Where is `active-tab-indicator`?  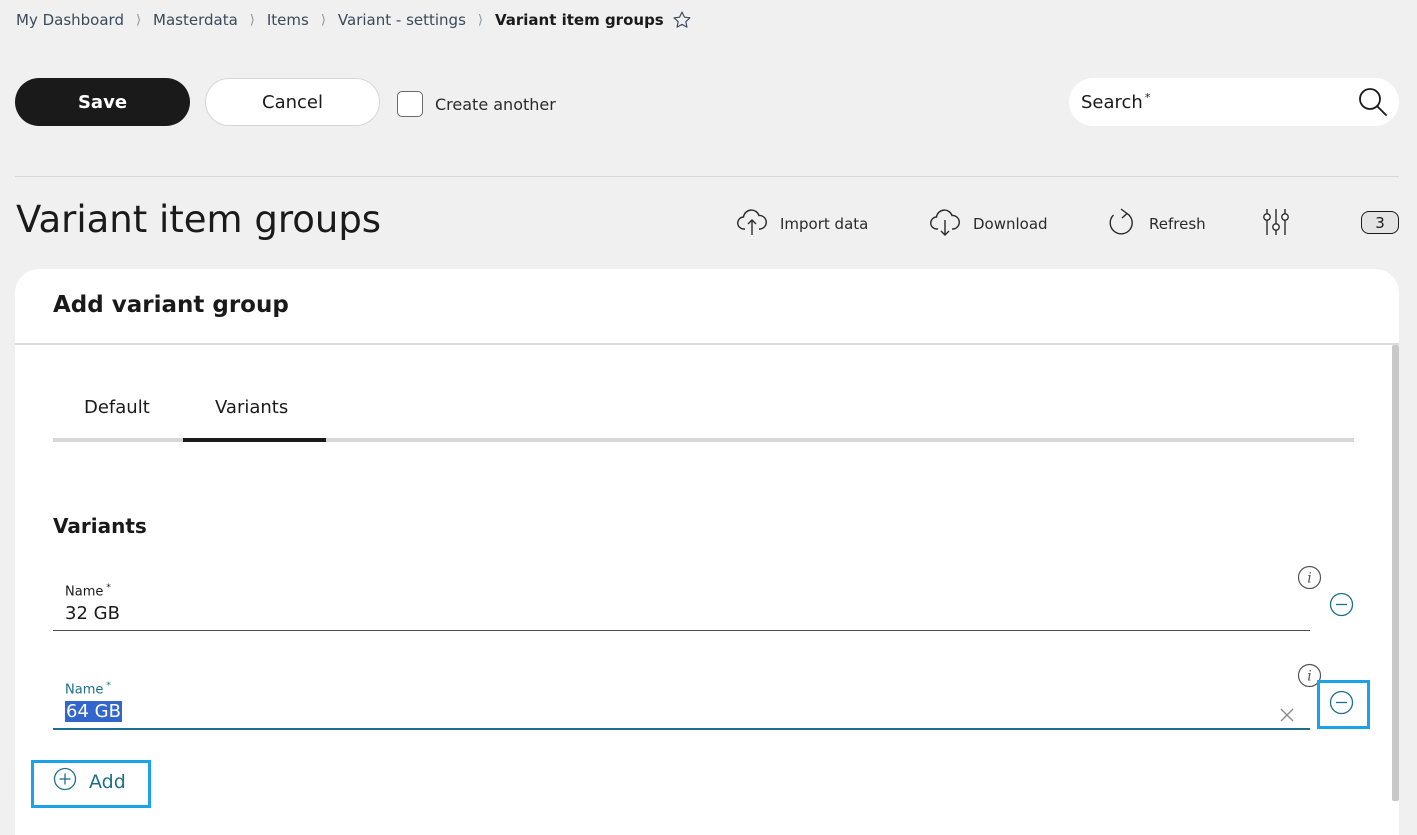 active-tab-indicator is located at coordinates (254, 440).